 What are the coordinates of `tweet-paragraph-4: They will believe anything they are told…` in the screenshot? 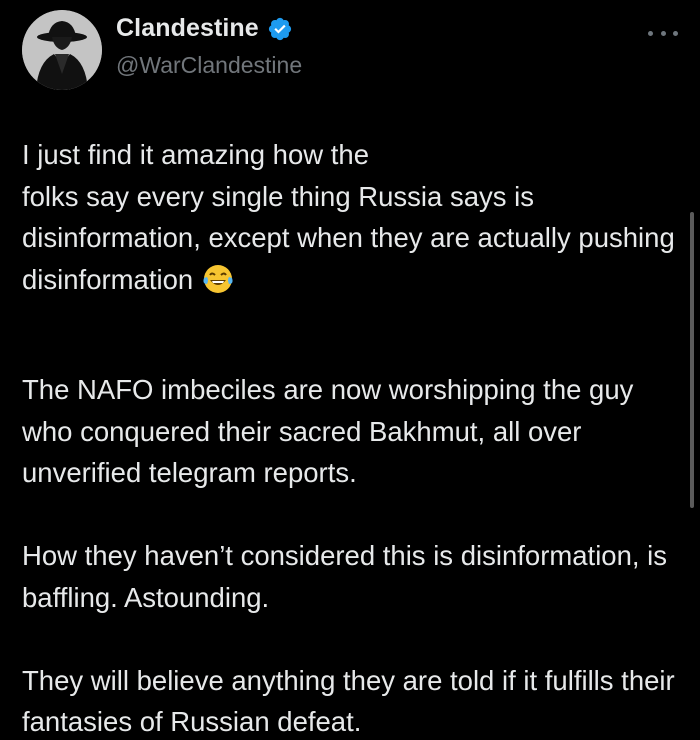 It's located at (348, 701).